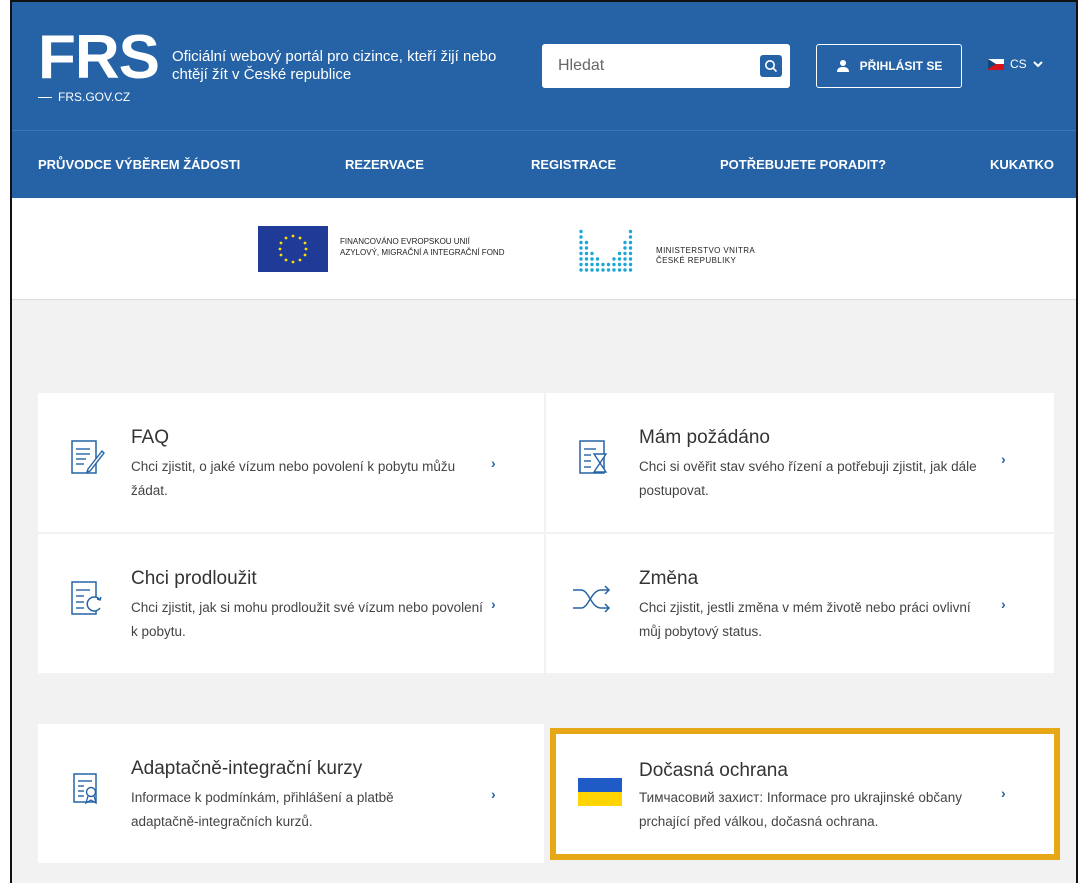 This screenshot has height=883, width=1088. I want to click on nav-item-pruvodce: PRŮVODCE VÝBĚREM ŽÁDOSTI, so click(139, 164).